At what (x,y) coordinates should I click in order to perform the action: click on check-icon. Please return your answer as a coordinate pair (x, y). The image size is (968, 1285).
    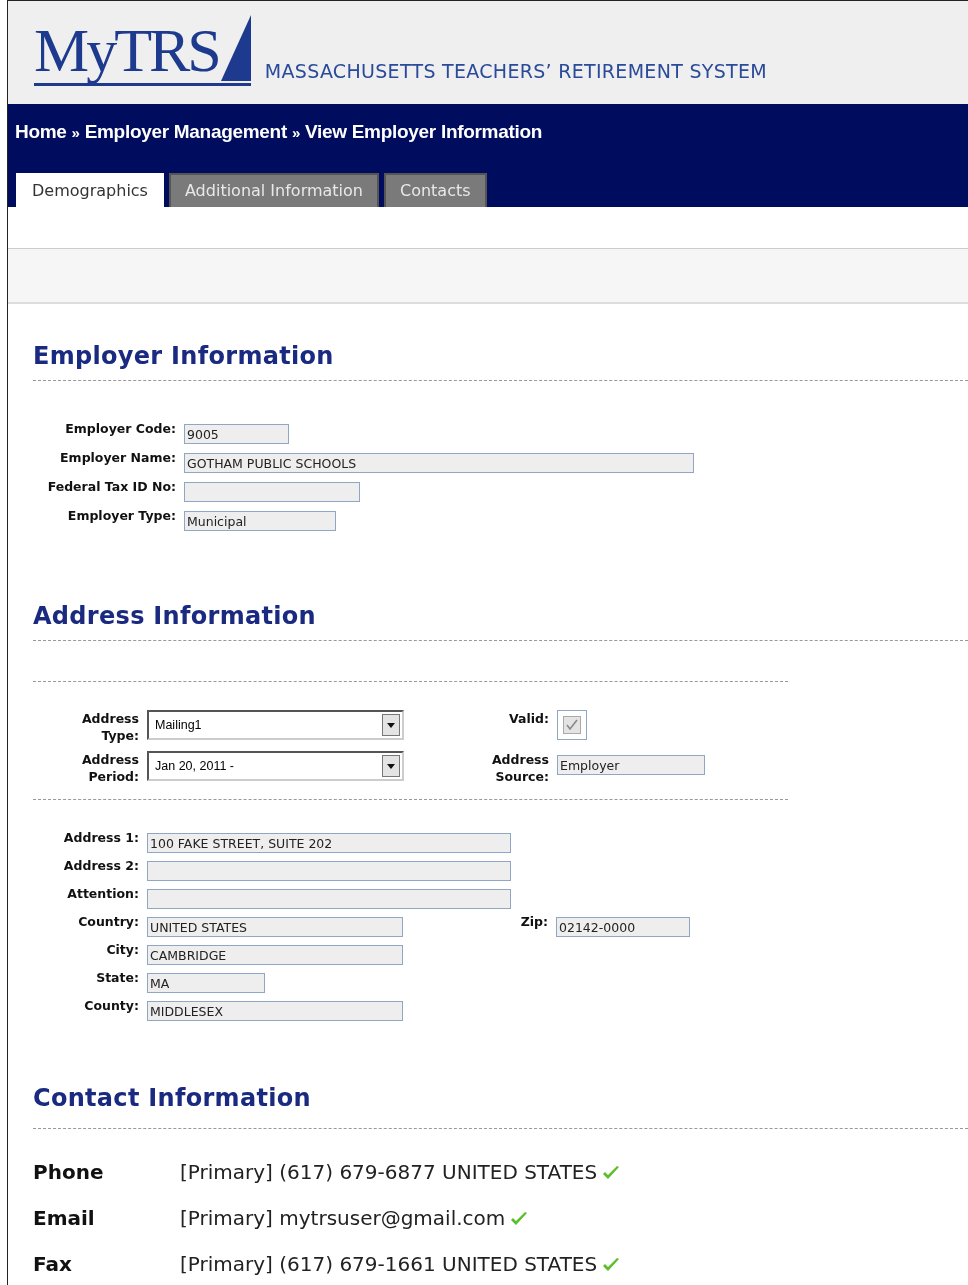
    Looking at the image, I should click on (572, 725).